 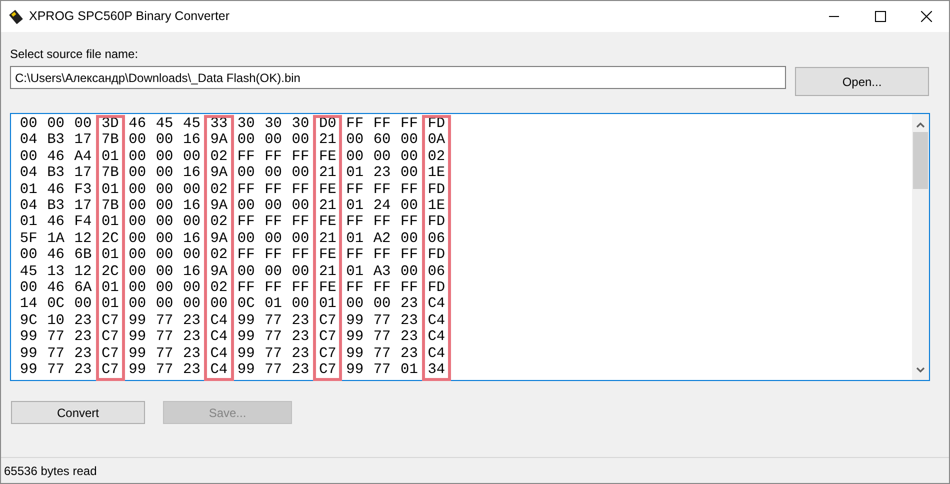 What do you see at coordinates (437, 206) in the screenshot?
I see `hex-byte: 1E` at bounding box center [437, 206].